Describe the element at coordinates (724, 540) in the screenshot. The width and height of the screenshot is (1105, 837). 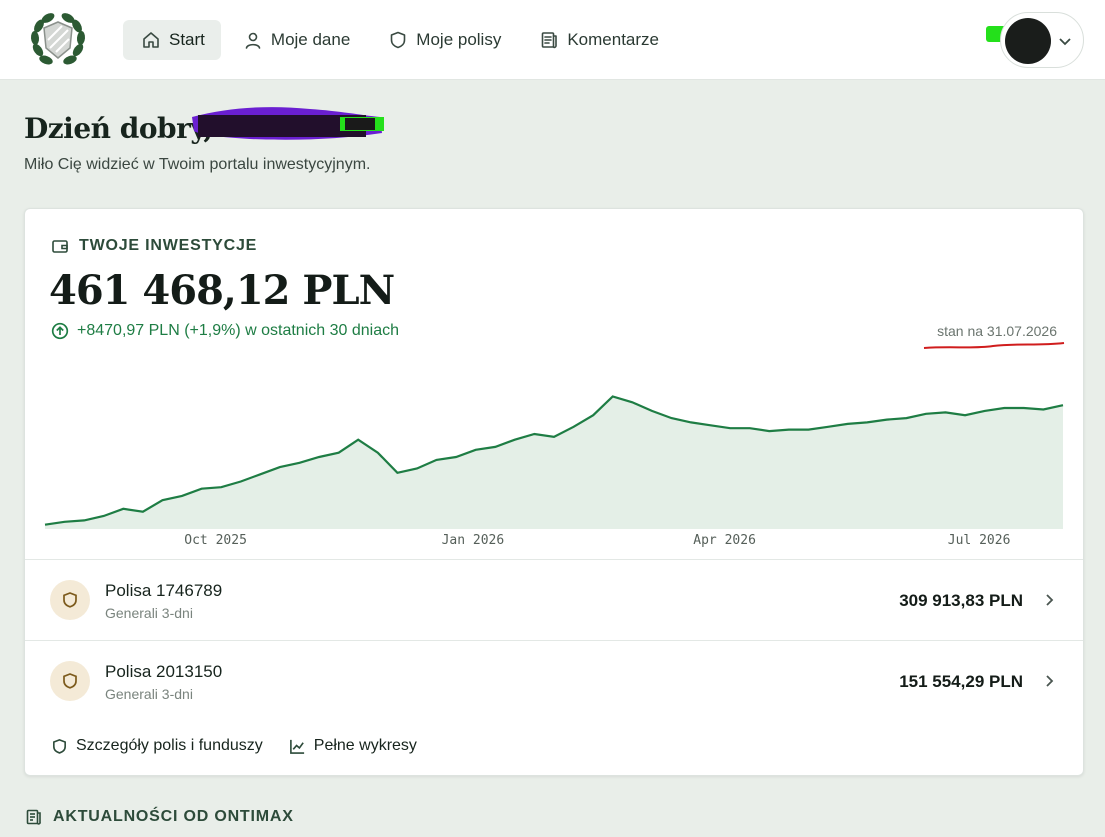
I see `x-tick-label: Apr 2026` at that location.